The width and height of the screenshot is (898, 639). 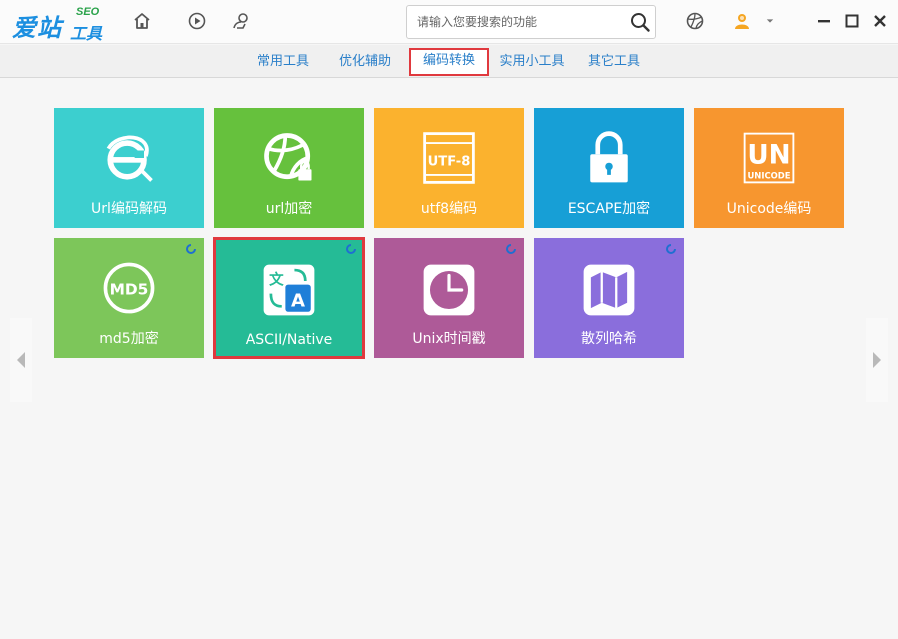 What do you see at coordinates (37, 28) in the screenshot?
I see `logo-main-text: 爱站` at bounding box center [37, 28].